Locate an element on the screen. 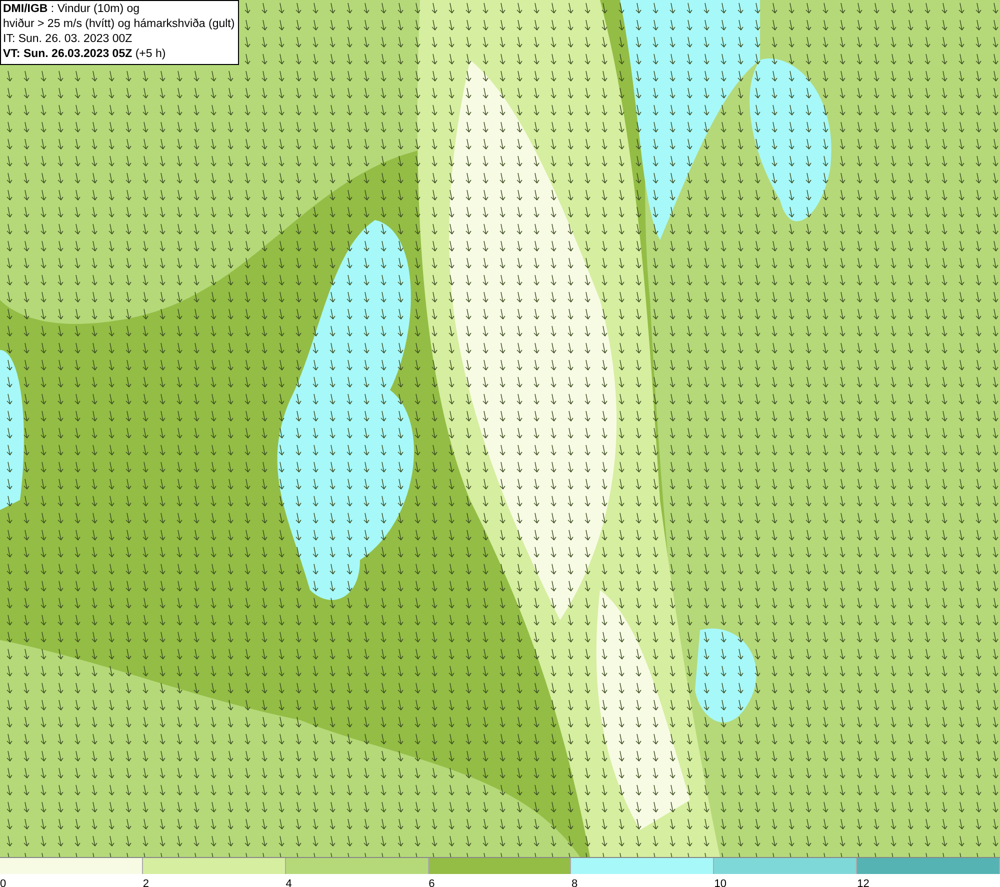 This screenshot has height=887, width=1000. header-text: DMI/IGB : Vindur (10m) og is located at coordinates (72, 9).